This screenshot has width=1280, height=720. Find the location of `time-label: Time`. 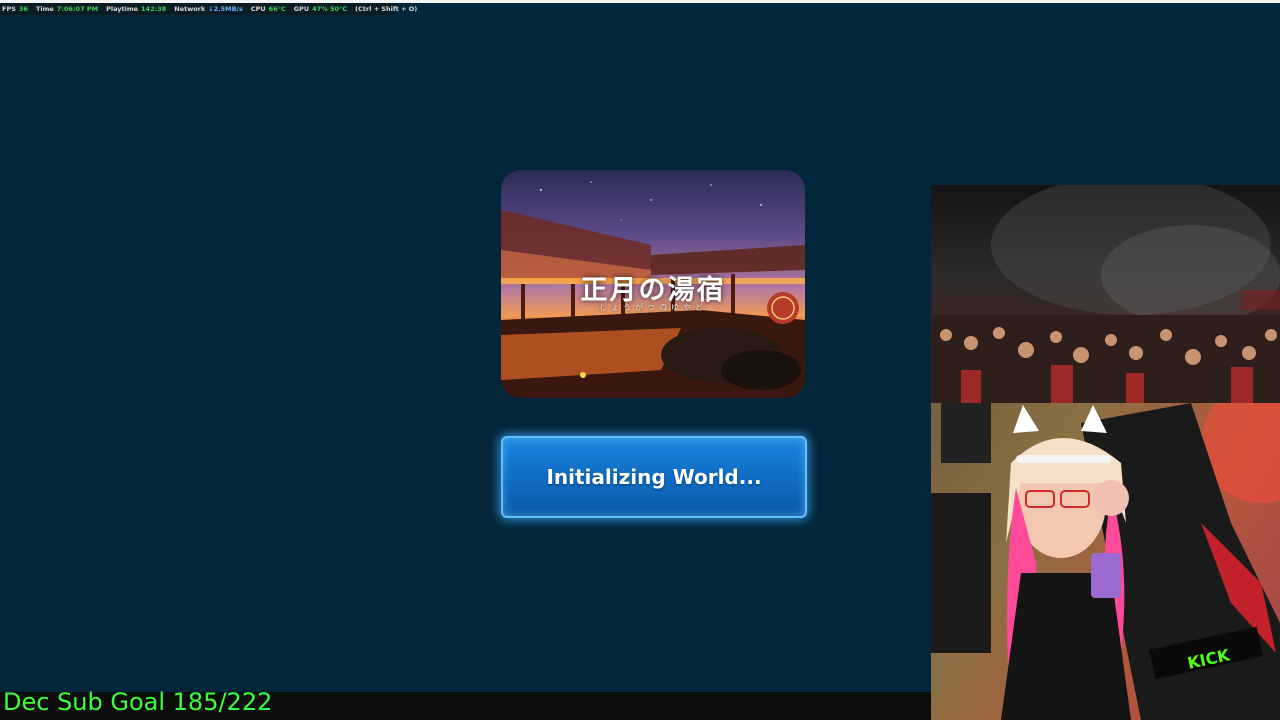

time-label: Time is located at coordinates (44, 9).